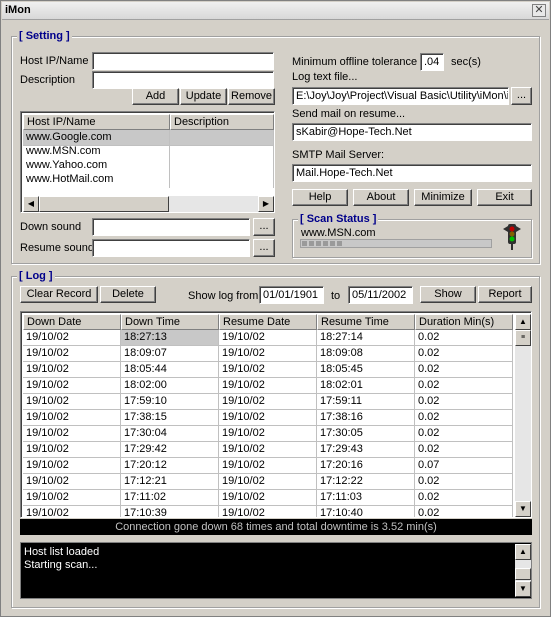 This screenshot has width=551, height=617. Describe the element at coordinates (31, 204) in the screenshot. I see `scroll-left-icon: ◀` at that location.